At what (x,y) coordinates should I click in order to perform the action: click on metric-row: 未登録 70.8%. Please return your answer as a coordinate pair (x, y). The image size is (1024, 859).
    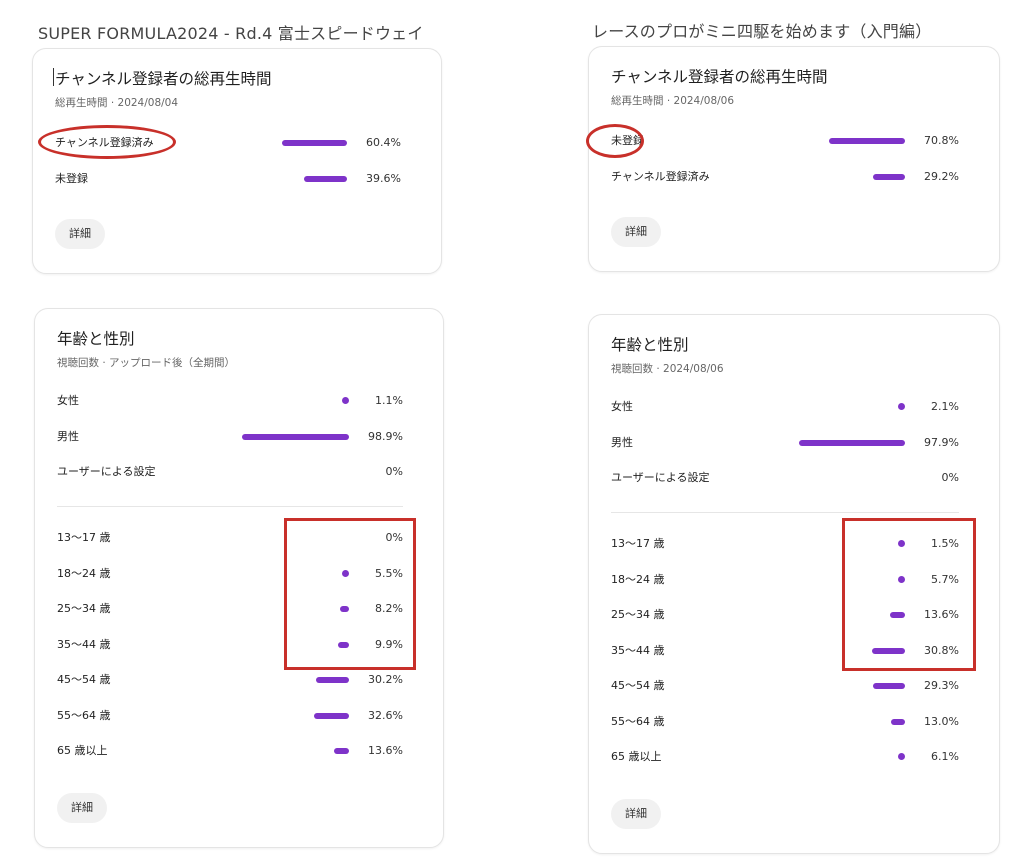
    Looking at the image, I should click on (785, 141).